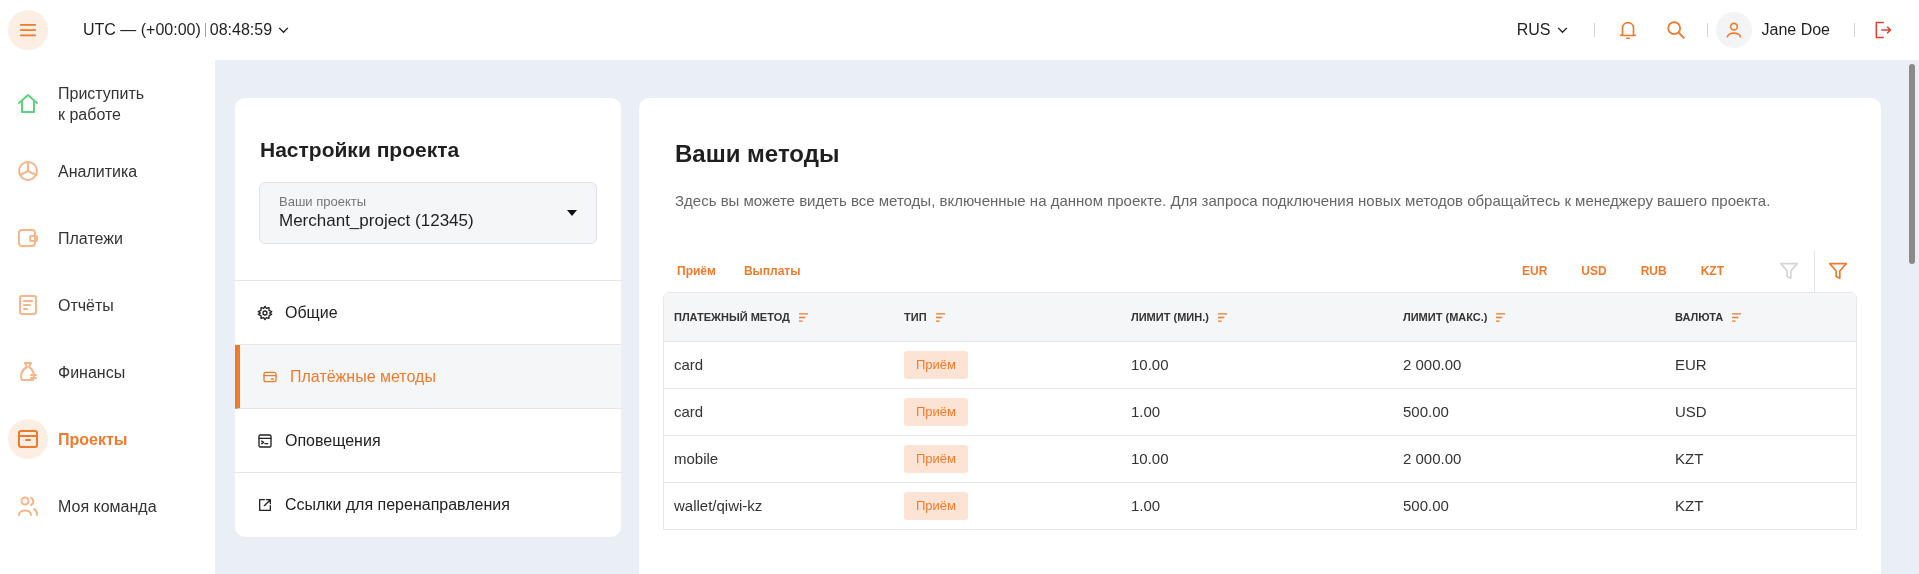 The image size is (1919, 574). I want to click on select-value: Merchant_project (12345), so click(377, 221).